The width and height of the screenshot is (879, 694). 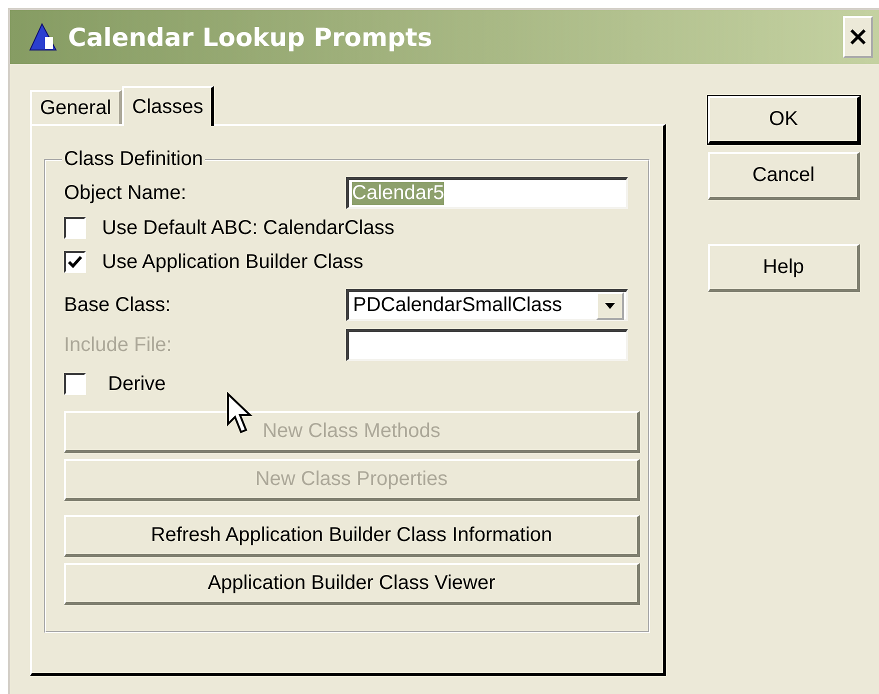 I want to click on checkbox-label: Use Default ABC: CalendarClass, so click(x=248, y=228).